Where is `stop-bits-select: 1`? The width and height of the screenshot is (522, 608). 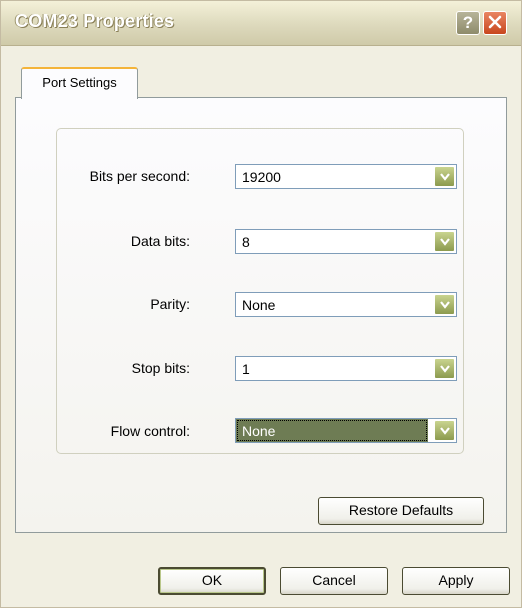
stop-bits-select: 1 is located at coordinates (346, 368).